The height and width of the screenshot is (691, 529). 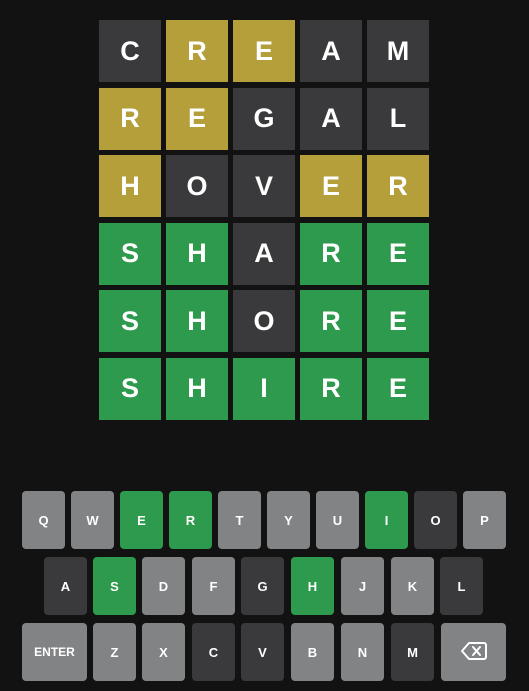 What do you see at coordinates (398, 51) in the screenshot?
I see `board-tile: M` at bounding box center [398, 51].